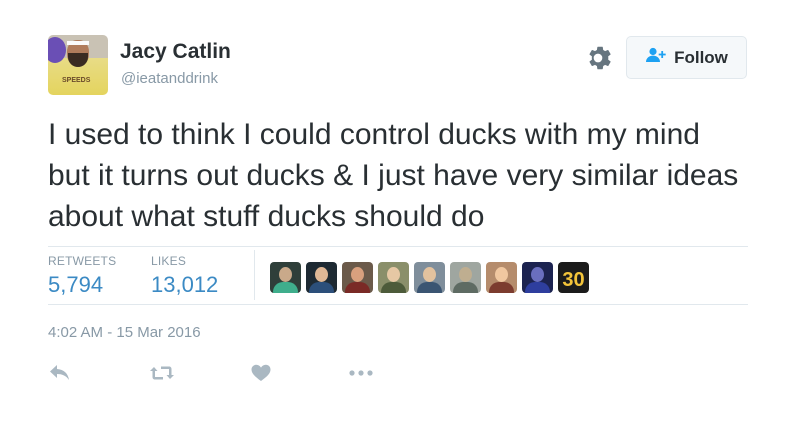  I want to click on retweets-label: RETWEETS, so click(82, 261).